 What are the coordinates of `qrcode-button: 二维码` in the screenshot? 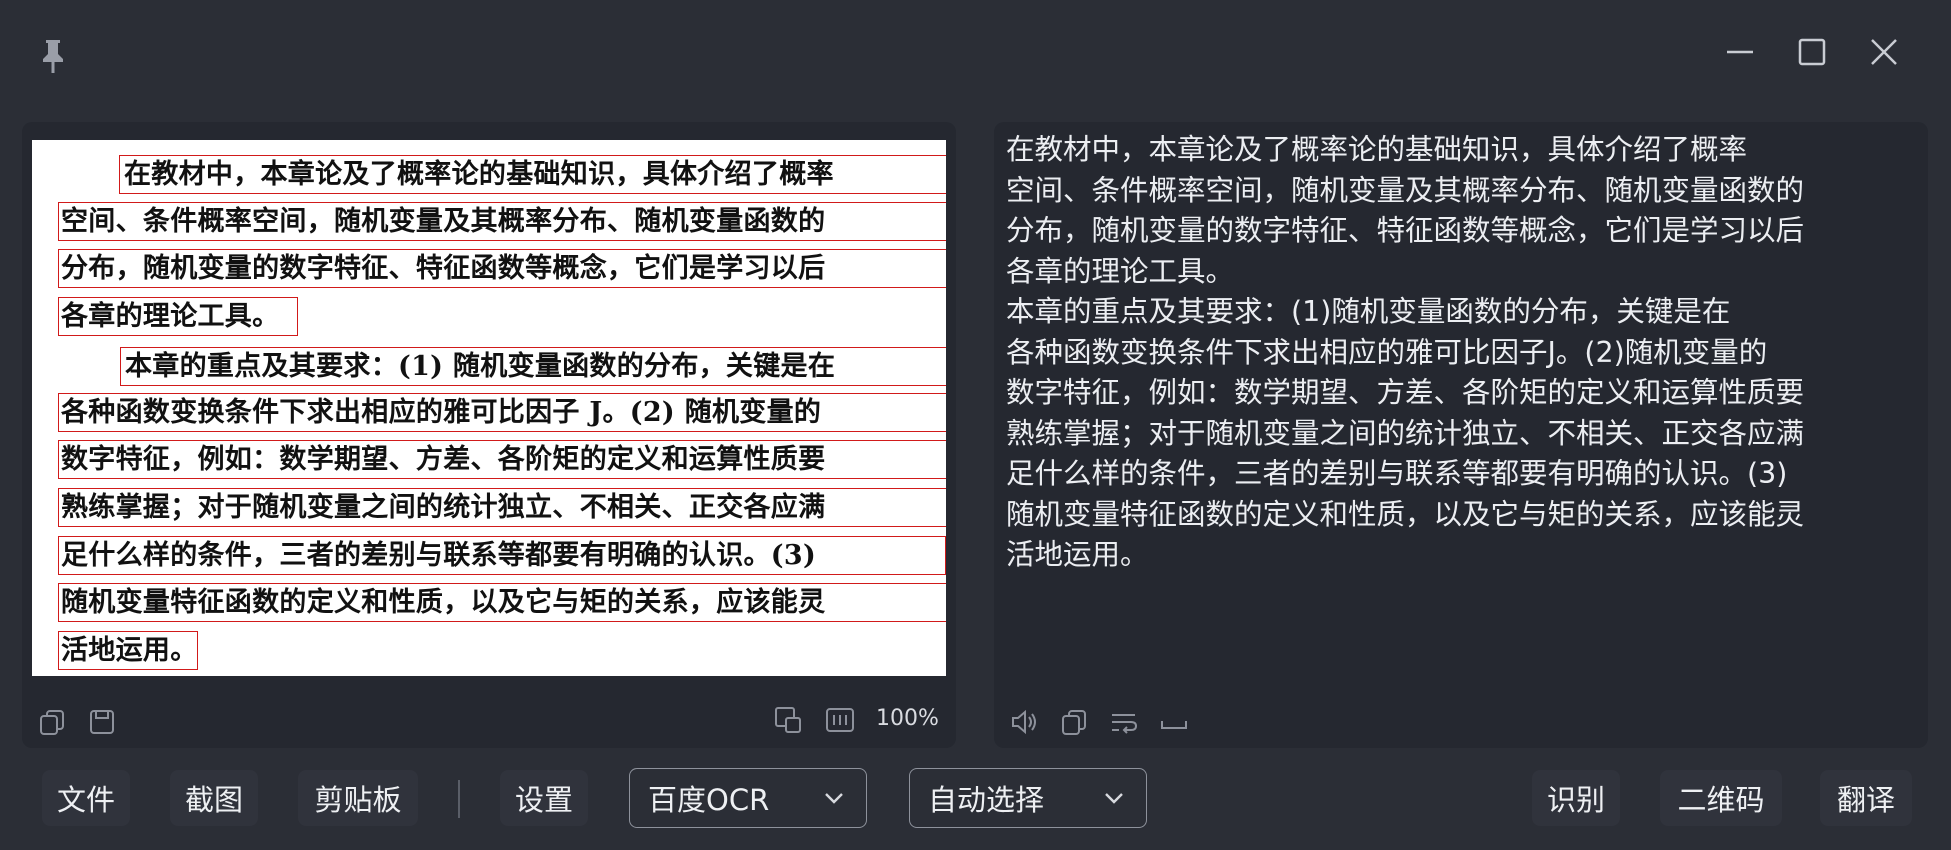 It's located at (1721, 798).